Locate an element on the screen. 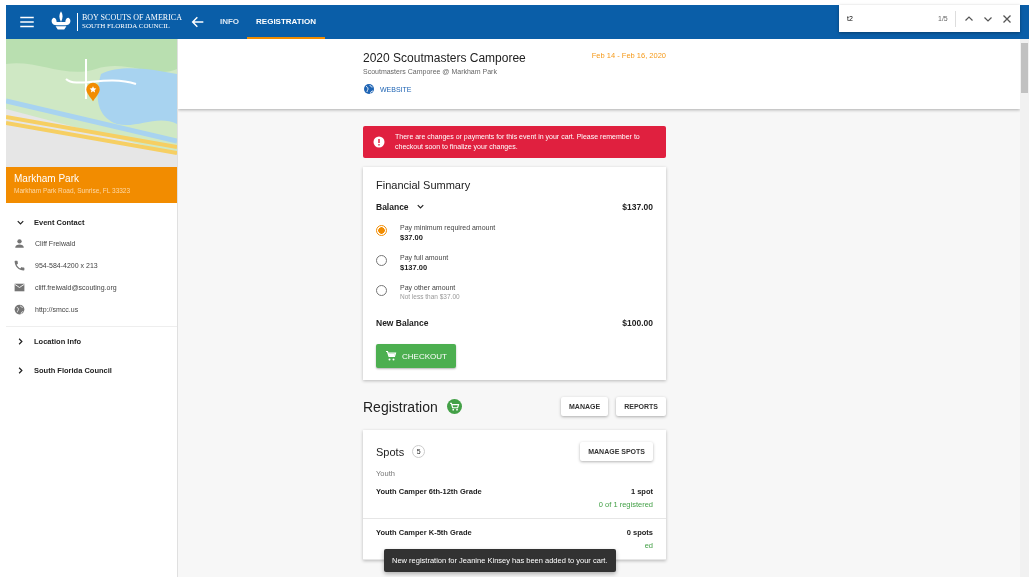  card-title: Spots is located at coordinates (390, 451).